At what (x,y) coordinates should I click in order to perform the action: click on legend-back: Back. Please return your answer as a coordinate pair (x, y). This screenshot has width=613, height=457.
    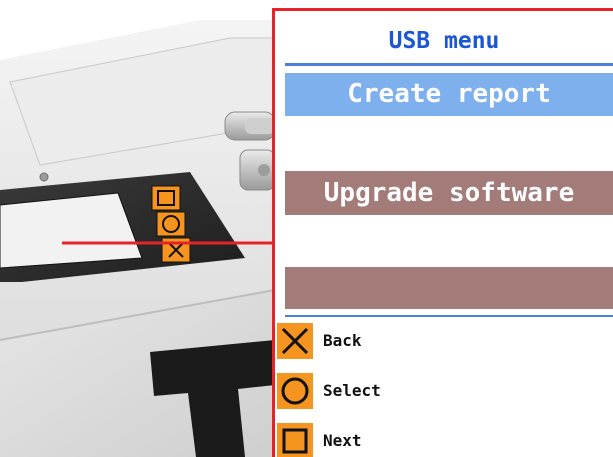
    Looking at the image, I should click on (445, 341).